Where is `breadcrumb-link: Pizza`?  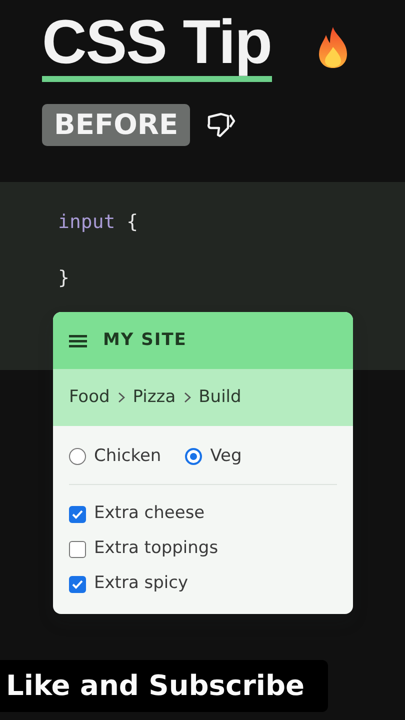 breadcrumb-link: Pizza is located at coordinates (154, 397).